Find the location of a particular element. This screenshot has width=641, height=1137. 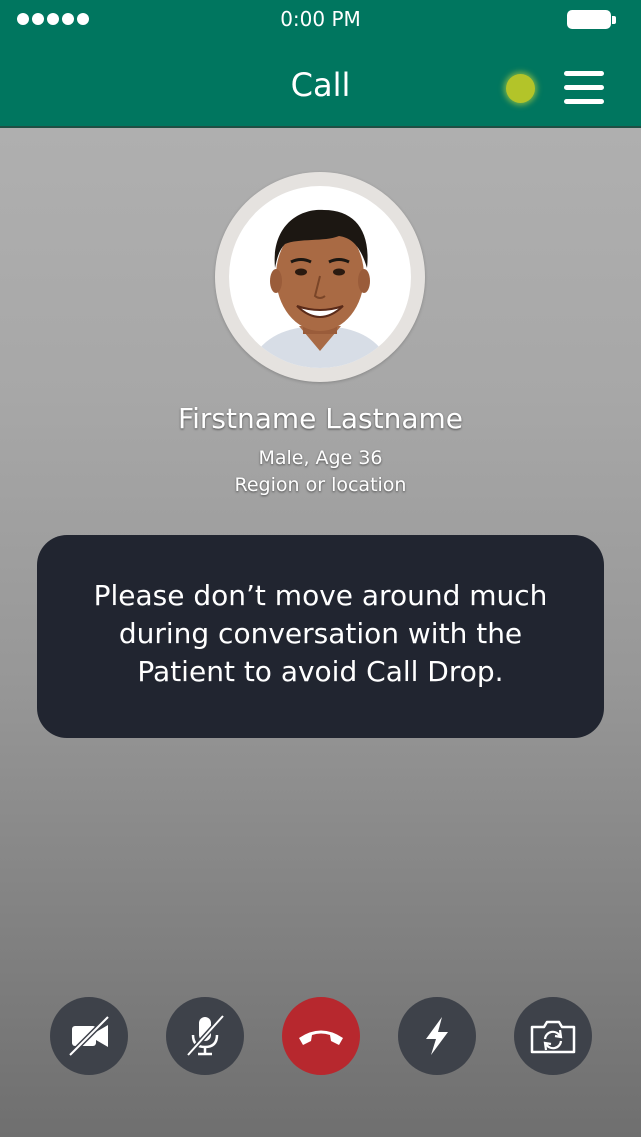

page-title: Call is located at coordinates (320, 85).